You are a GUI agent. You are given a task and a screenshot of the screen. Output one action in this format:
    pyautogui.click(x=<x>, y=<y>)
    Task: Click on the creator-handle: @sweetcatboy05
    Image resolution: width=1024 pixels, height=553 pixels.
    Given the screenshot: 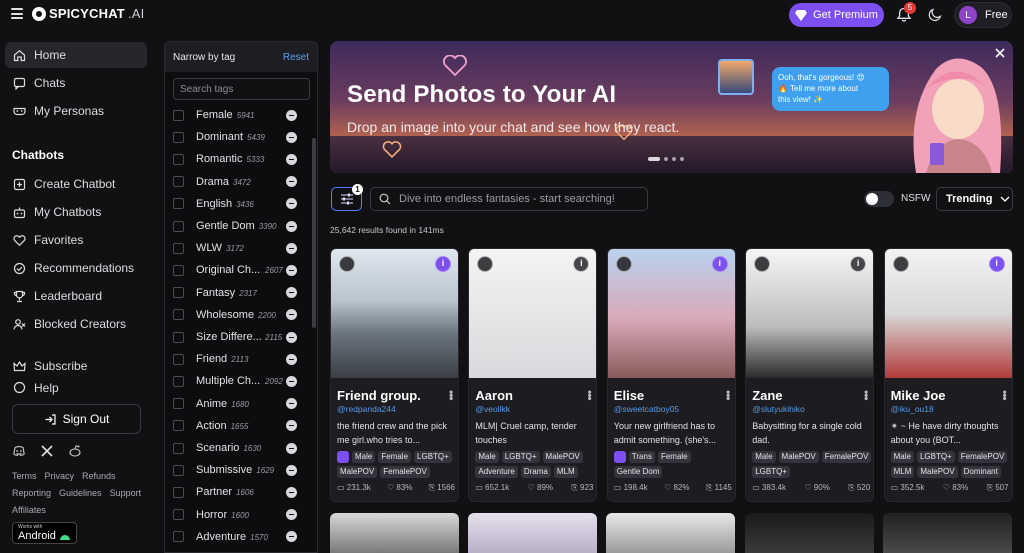 What is the action you would take?
    pyautogui.click(x=646, y=409)
    